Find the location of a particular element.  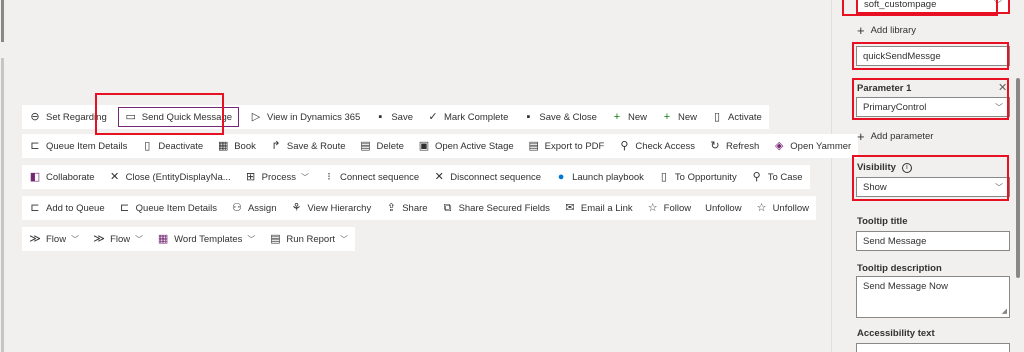

book-button-label: Book is located at coordinates (245, 146).